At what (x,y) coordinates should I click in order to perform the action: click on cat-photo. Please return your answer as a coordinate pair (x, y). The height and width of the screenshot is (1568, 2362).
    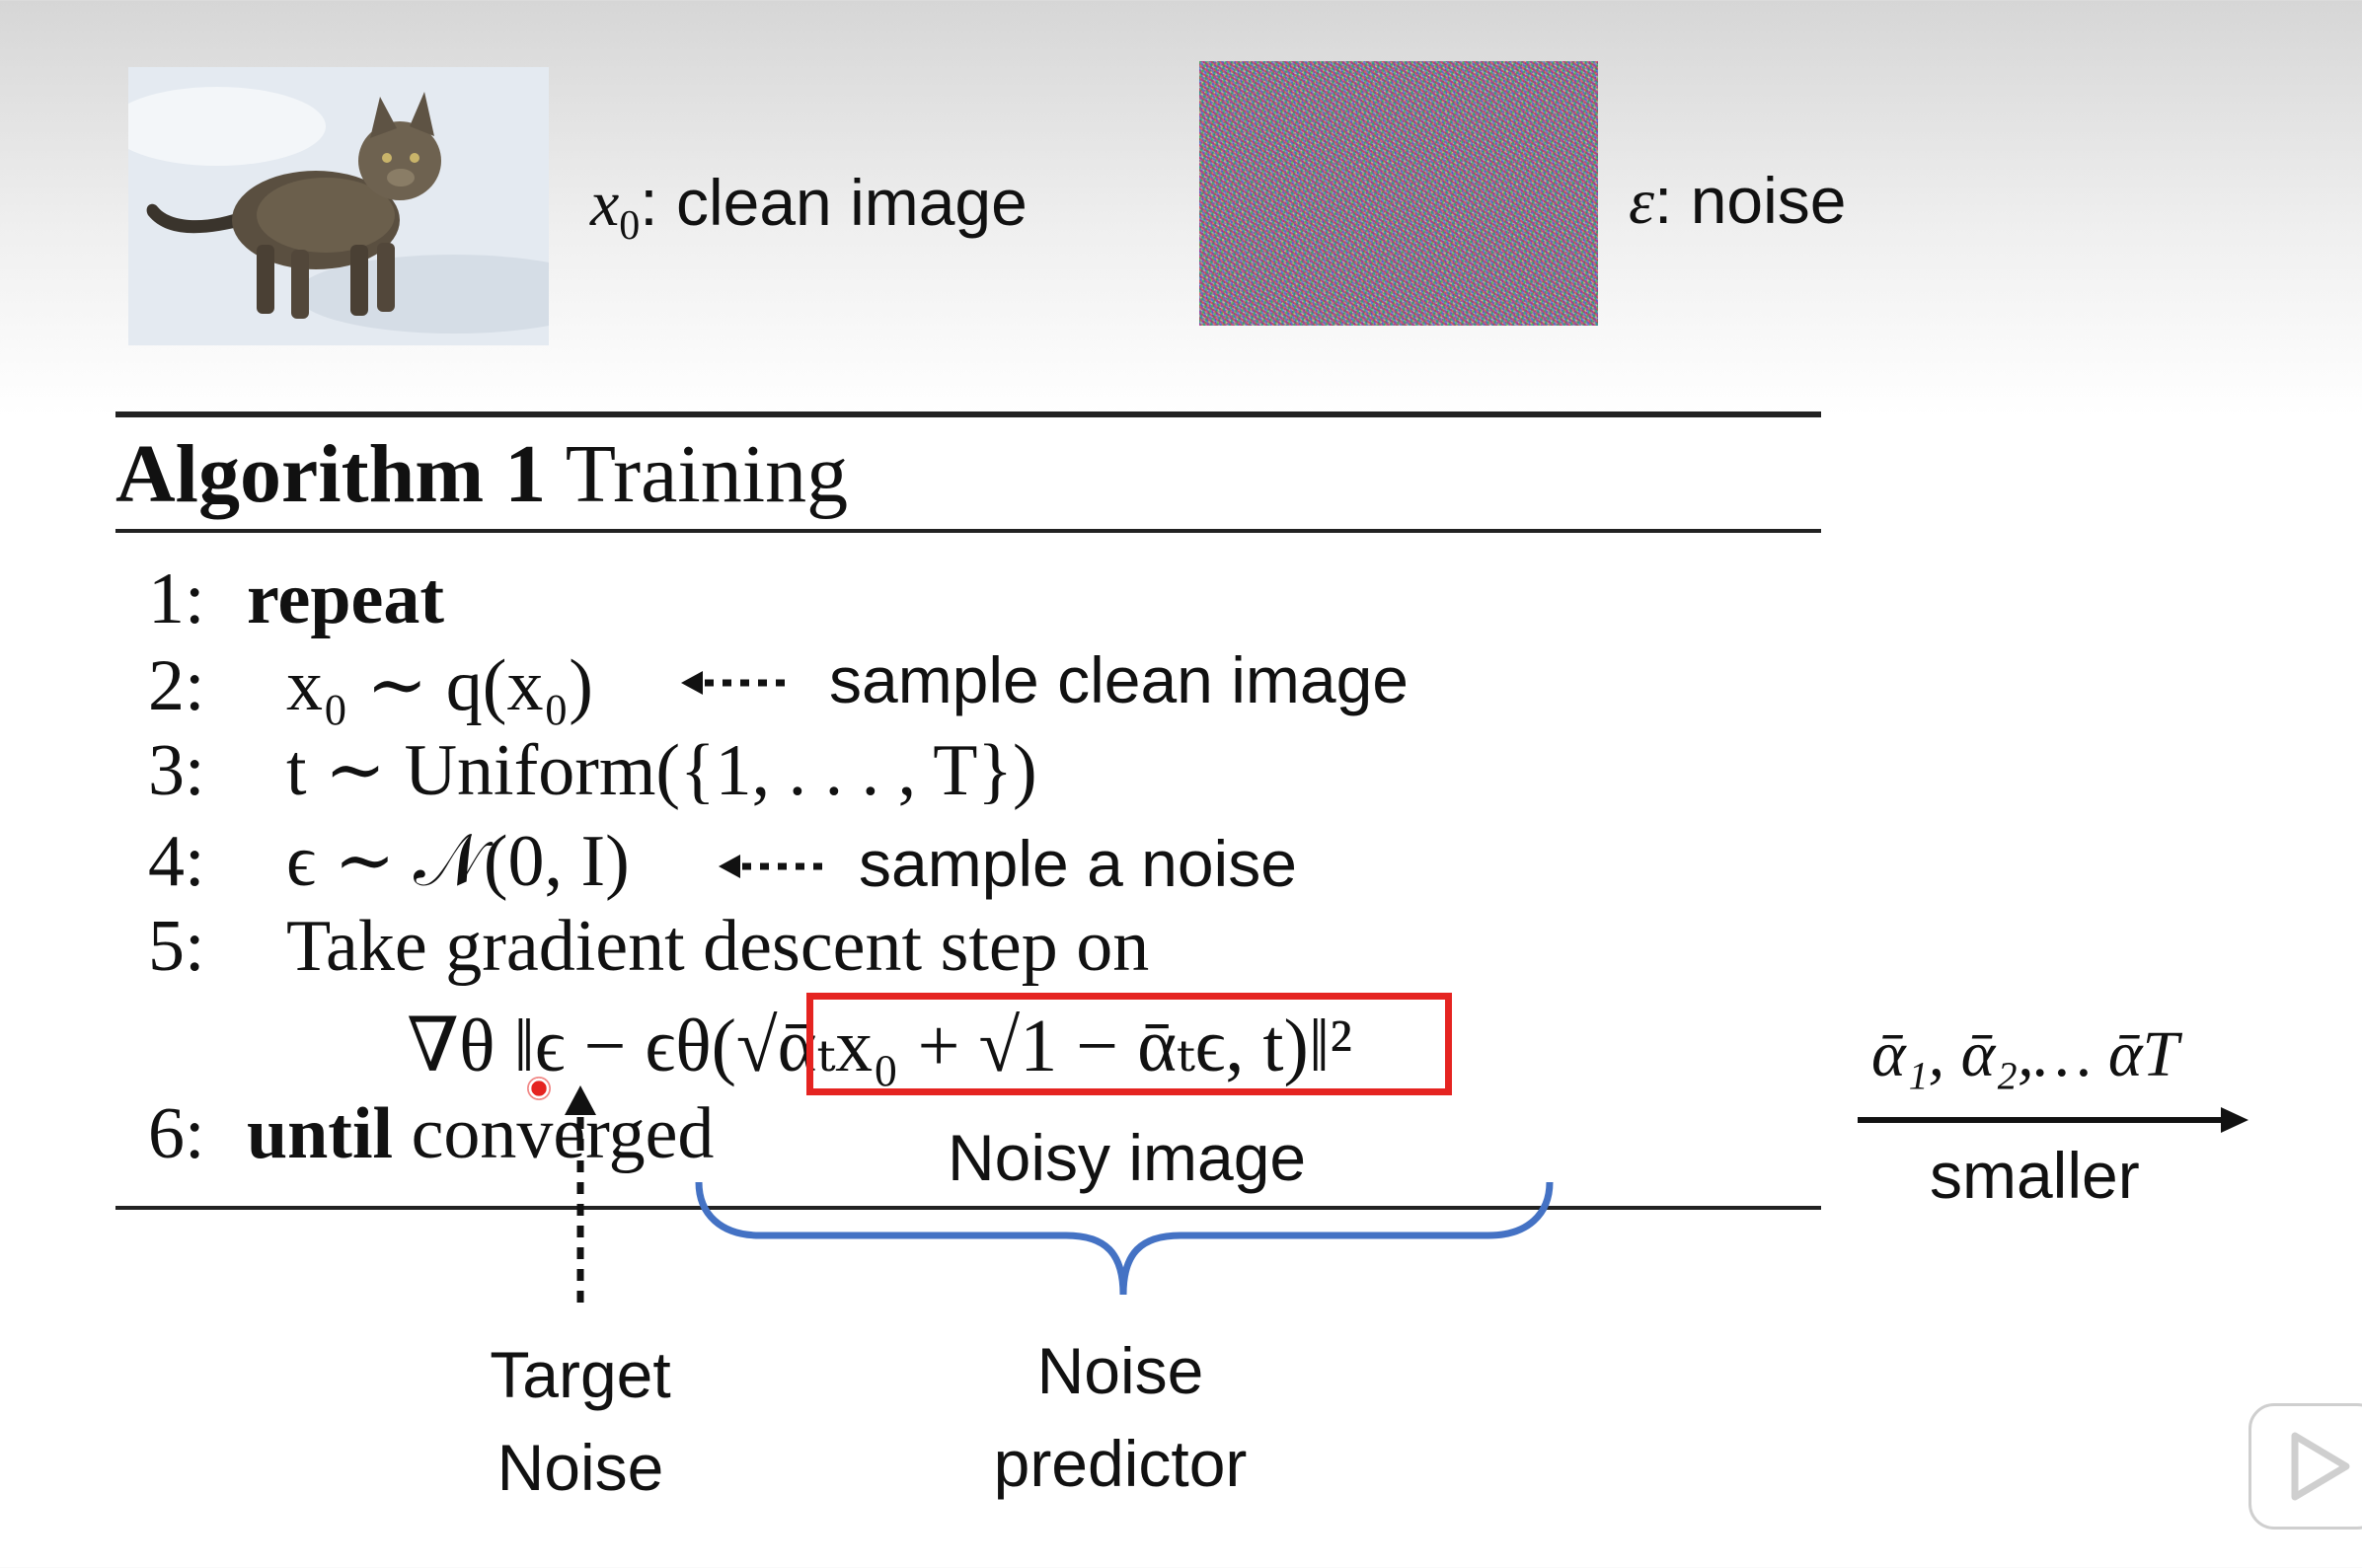
    Looking at the image, I should click on (338, 206).